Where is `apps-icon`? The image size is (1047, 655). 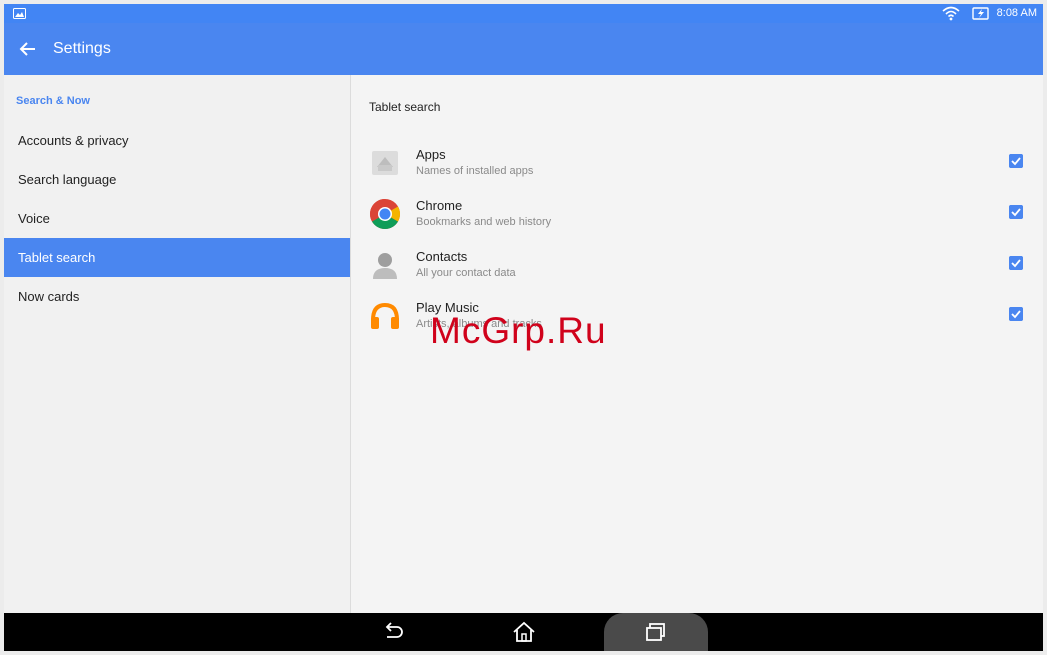 apps-icon is located at coordinates (385, 163).